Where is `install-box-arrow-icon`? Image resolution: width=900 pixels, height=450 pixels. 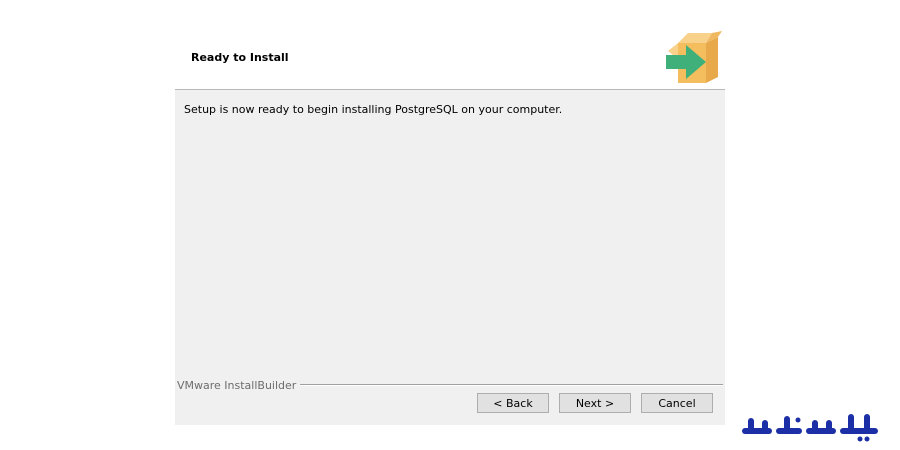 install-box-arrow-icon is located at coordinates (694, 58).